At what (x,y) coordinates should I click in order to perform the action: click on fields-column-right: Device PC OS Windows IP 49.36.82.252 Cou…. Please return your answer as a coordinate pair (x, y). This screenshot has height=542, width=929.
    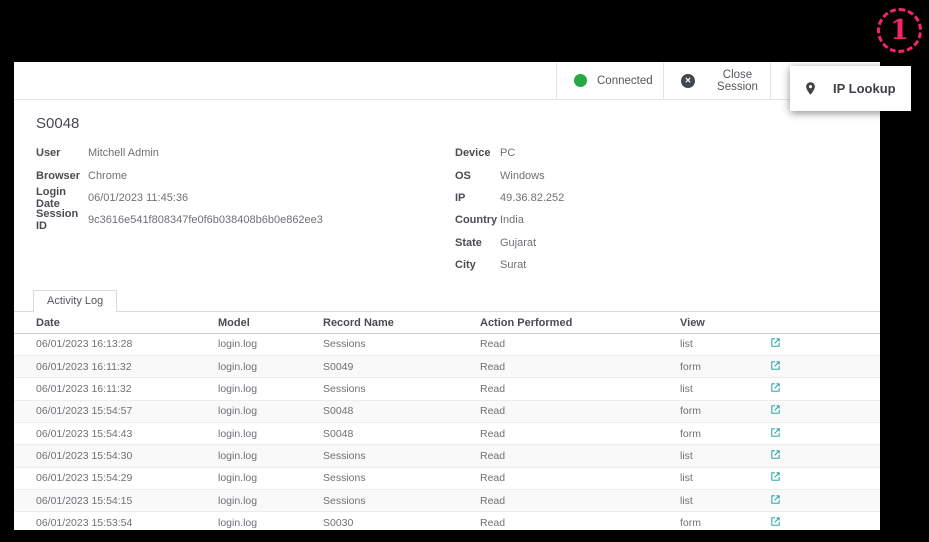
    Looking at the image, I should click on (667, 209).